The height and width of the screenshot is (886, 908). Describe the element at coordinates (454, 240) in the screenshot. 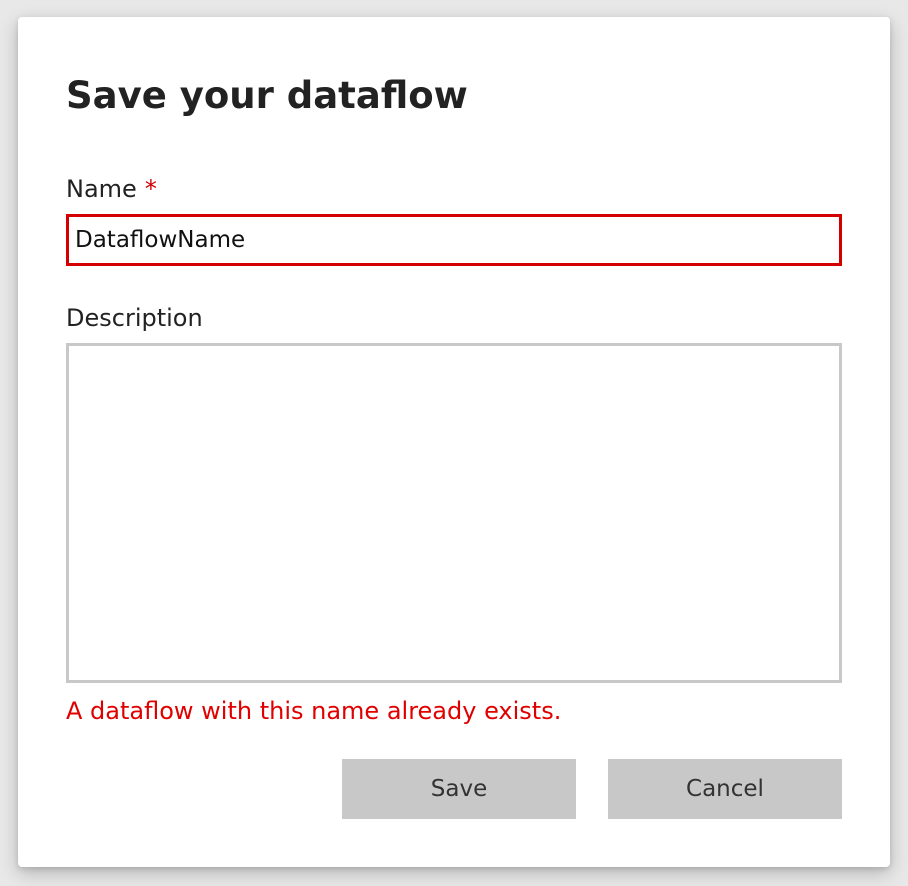

I see `name-input` at that location.